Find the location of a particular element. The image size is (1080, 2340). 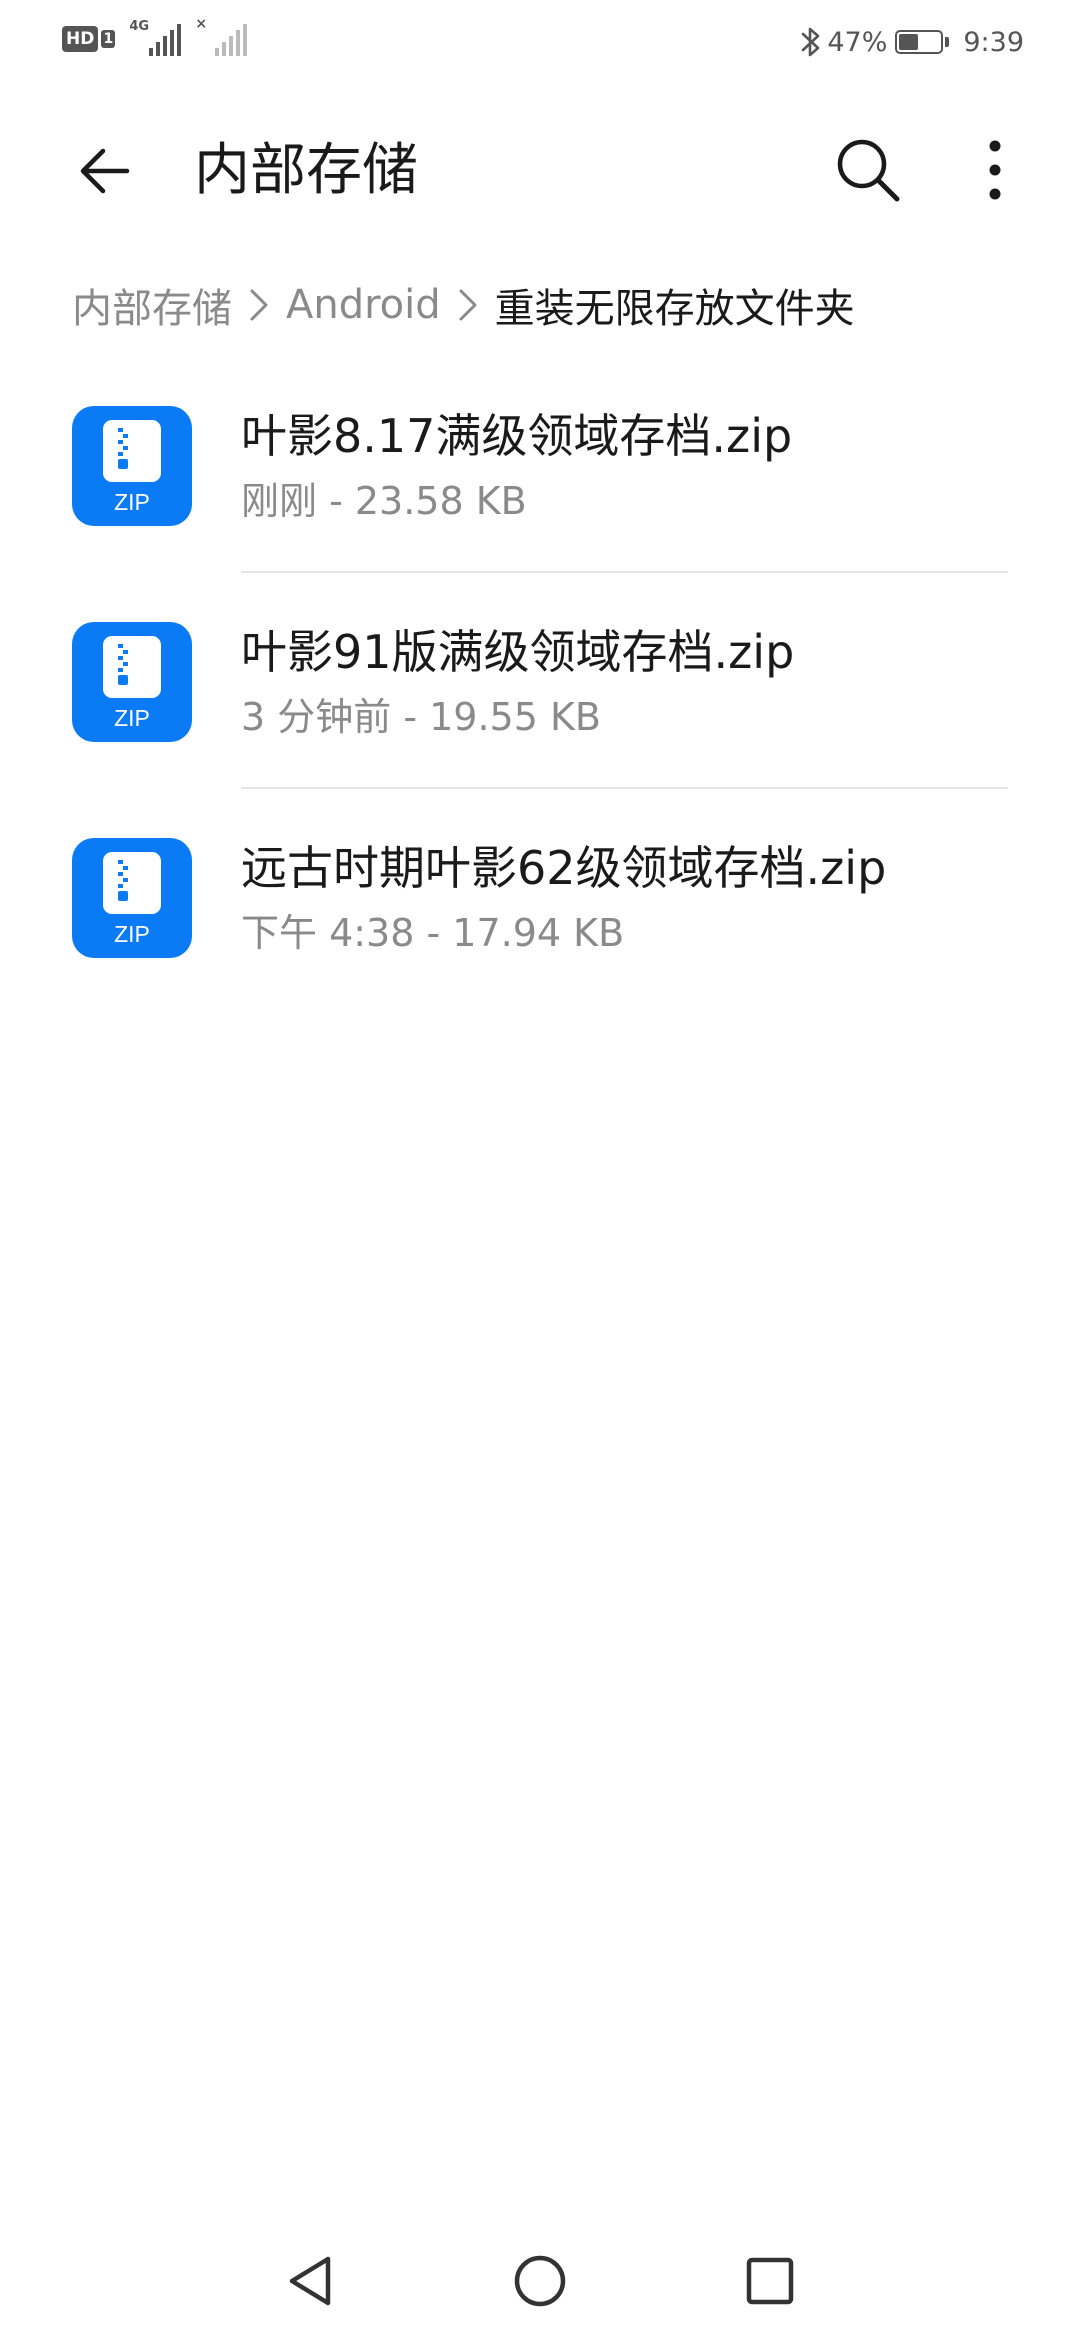

breadcrumb-item-current-folder: 重装无限存放文件夹 is located at coordinates (674, 309).